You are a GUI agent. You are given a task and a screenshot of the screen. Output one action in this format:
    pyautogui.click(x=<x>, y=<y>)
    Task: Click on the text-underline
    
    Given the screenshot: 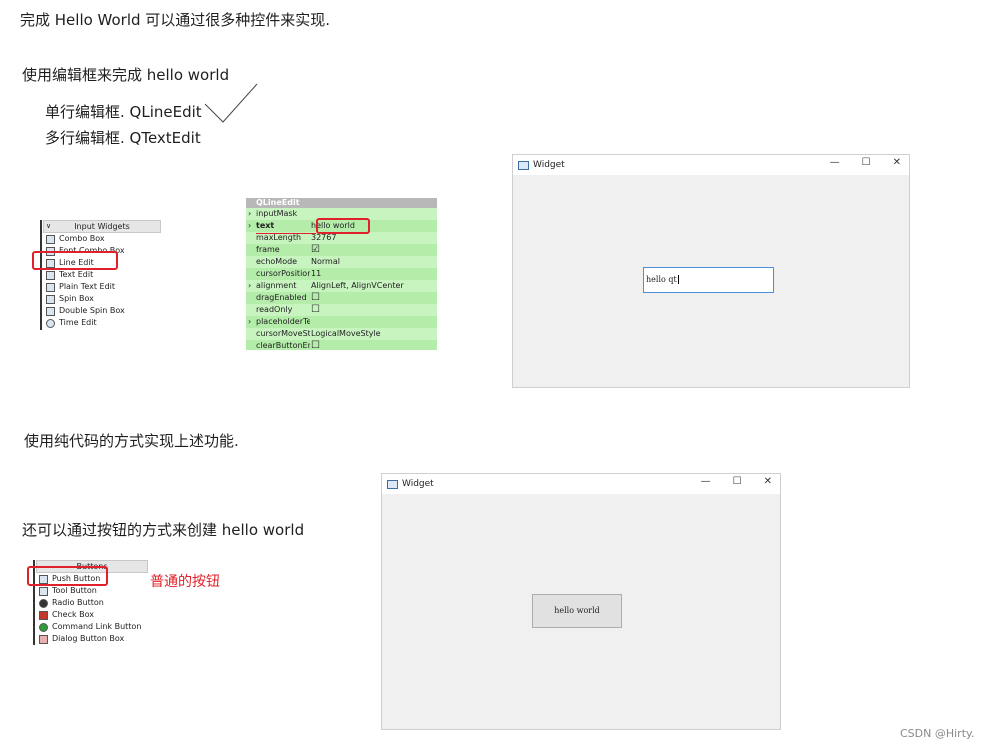 What is the action you would take?
    pyautogui.click(x=286, y=233)
    